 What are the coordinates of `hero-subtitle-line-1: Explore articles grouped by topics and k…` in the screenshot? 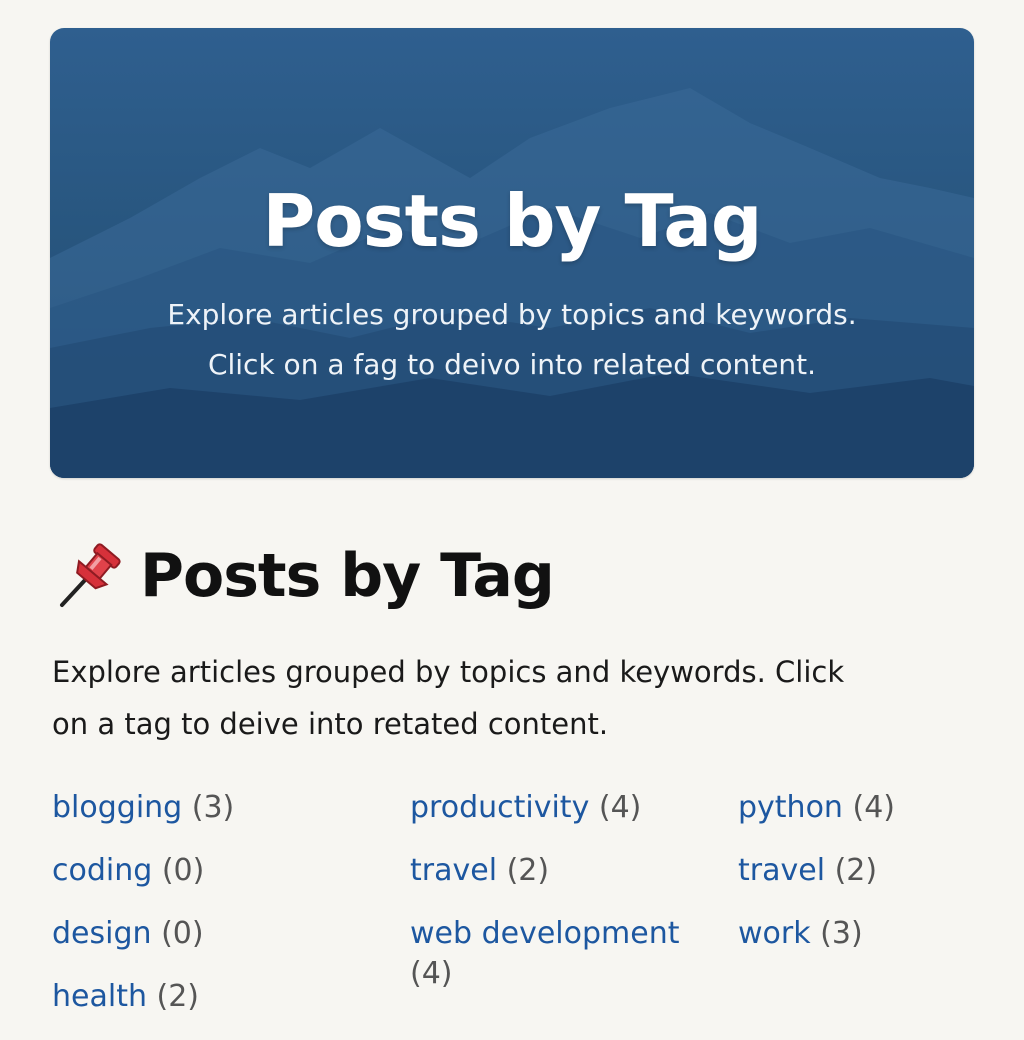 It's located at (512, 314).